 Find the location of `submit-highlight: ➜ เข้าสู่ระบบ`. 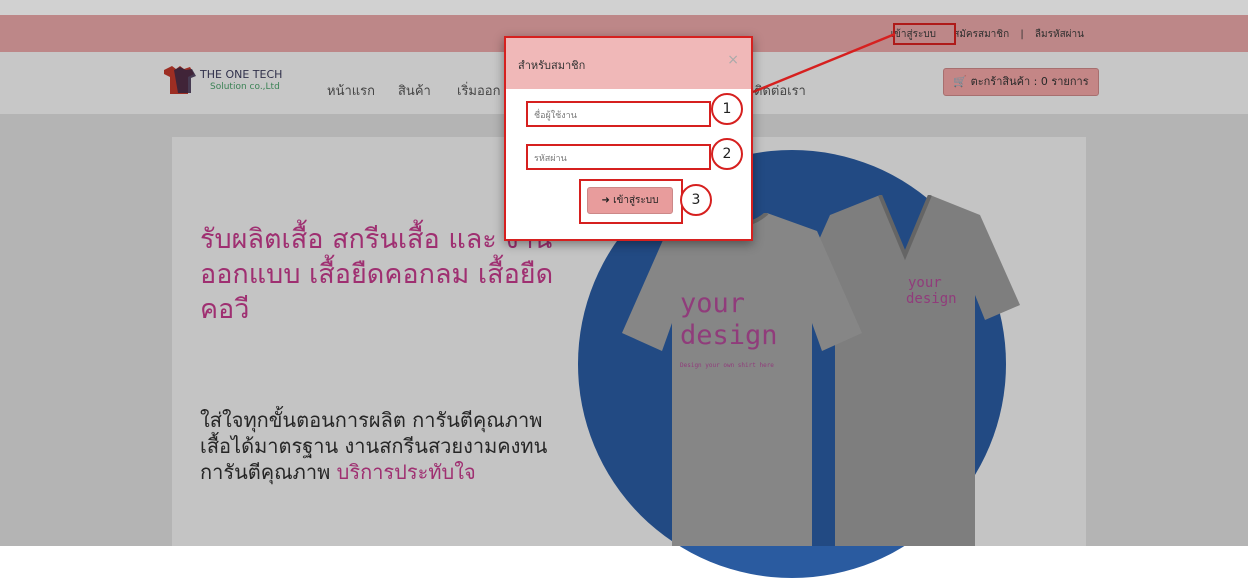

submit-highlight: ➜ เข้าสู่ระบบ is located at coordinates (631, 201).